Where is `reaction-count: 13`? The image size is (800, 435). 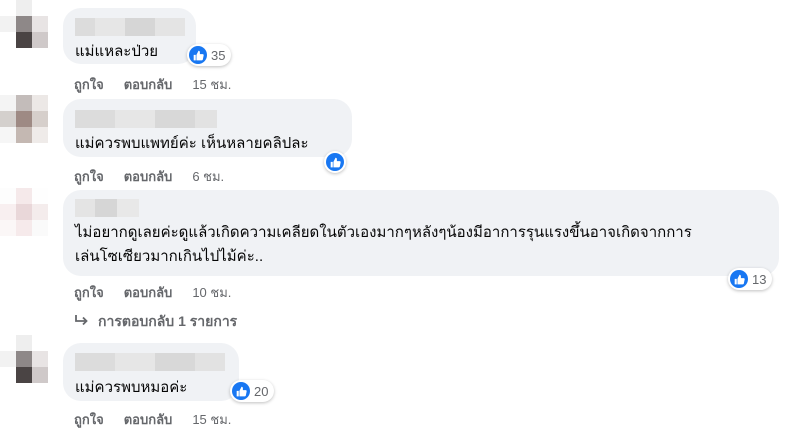
reaction-count: 13 is located at coordinates (750, 279).